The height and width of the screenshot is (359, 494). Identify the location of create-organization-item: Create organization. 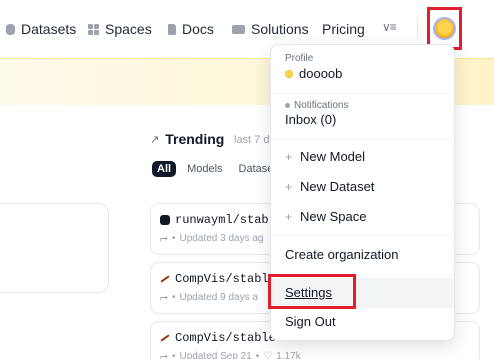
(341, 254).